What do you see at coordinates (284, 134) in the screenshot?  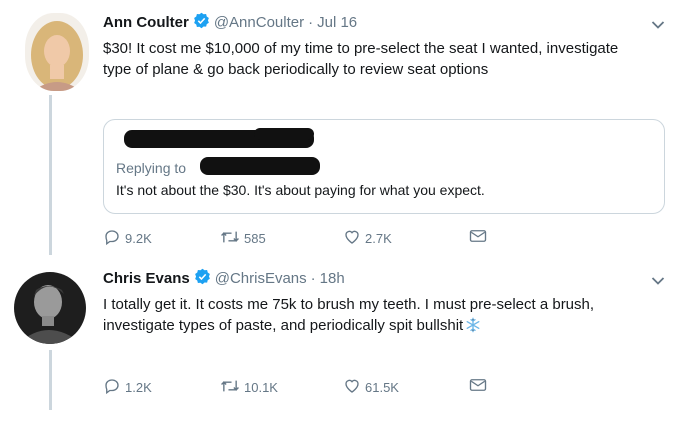 I see `redacted-quote-author-extra` at bounding box center [284, 134].